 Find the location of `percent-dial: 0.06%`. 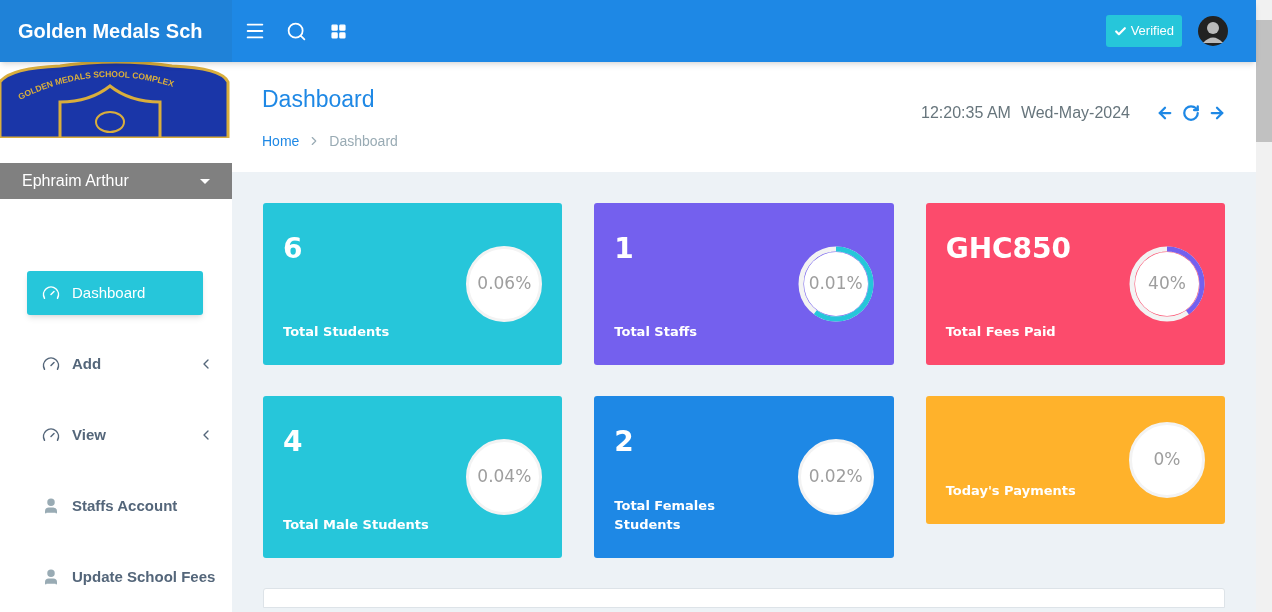

percent-dial: 0.06% is located at coordinates (504, 284).